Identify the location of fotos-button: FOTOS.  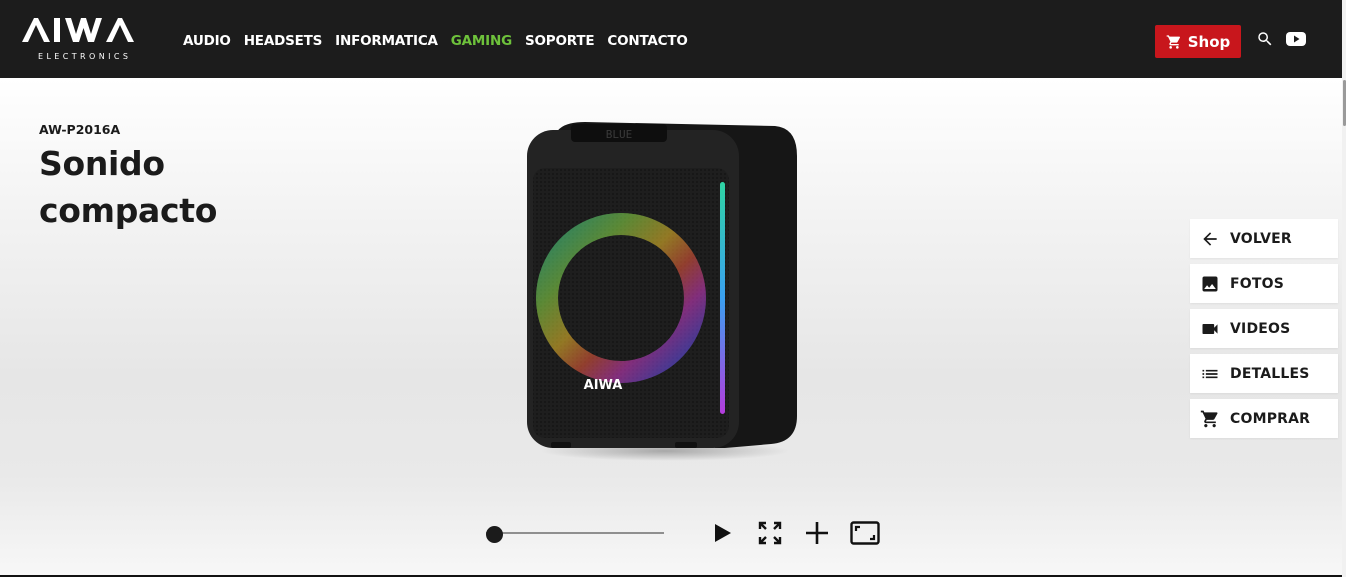
(1264, 283).